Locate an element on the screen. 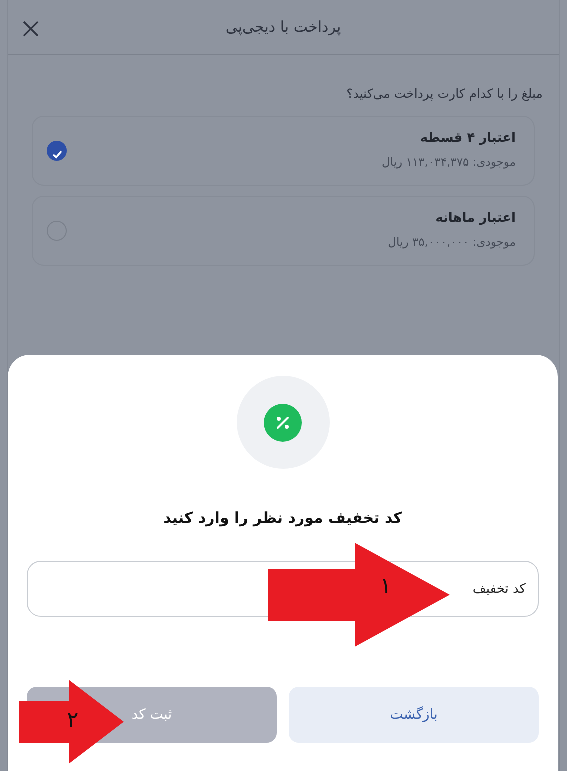  back-button: بازگشت is located at coordinates (414, 715).